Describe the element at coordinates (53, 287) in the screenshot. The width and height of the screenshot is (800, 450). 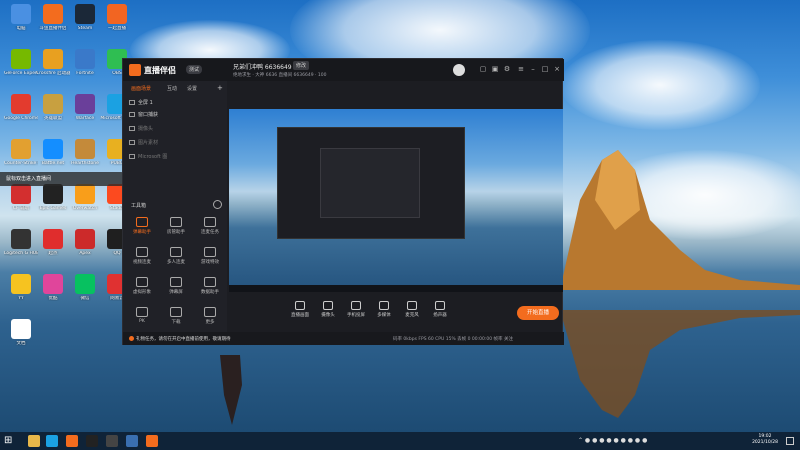
I see `desktop-icon: 优酷` at that location.